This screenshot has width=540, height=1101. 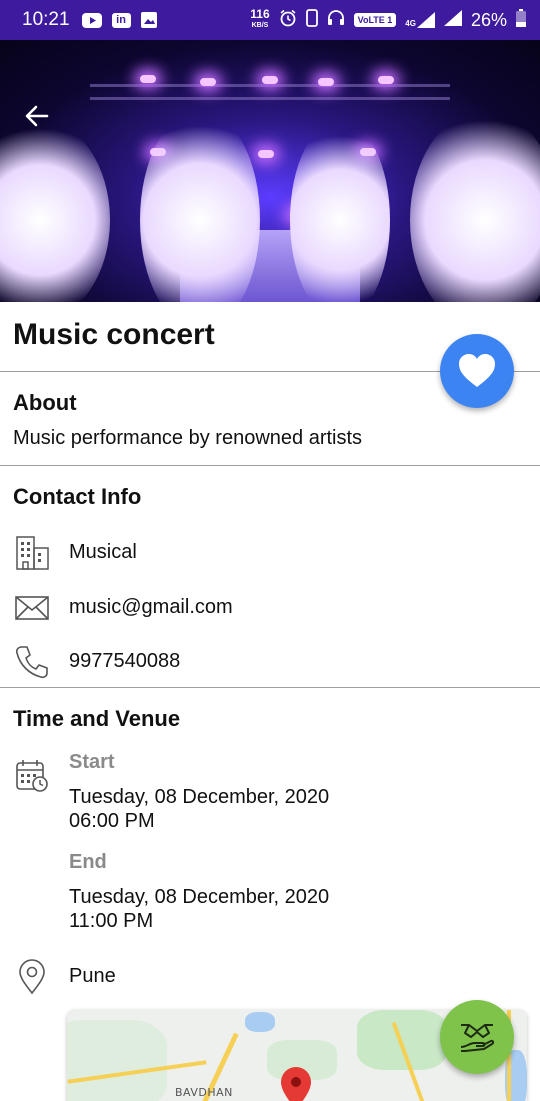 I want to click on time-venue-heading: Time and Venue, so click(x=97, y=718).